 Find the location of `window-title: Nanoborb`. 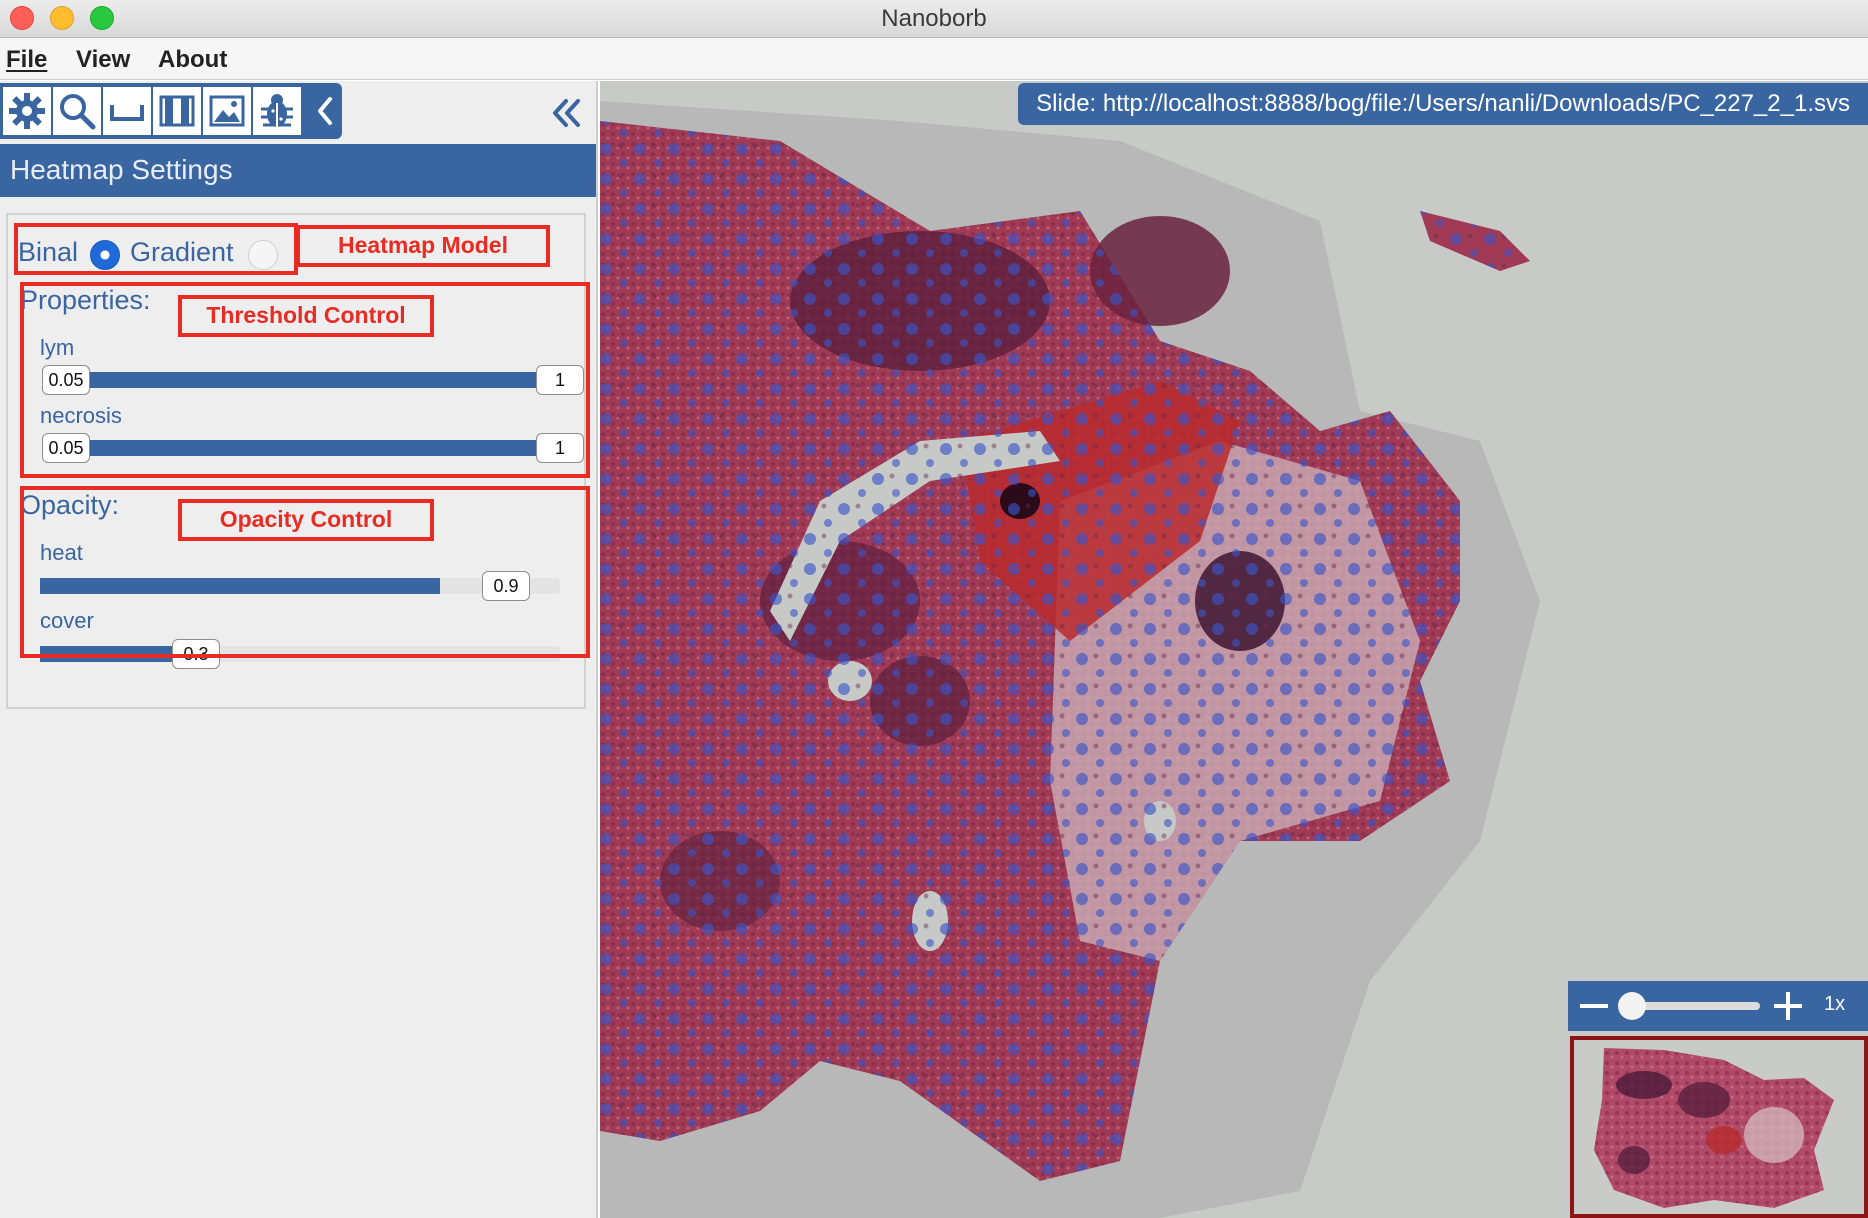

window-title: Nanoborb is located at coordinates (934, 18).